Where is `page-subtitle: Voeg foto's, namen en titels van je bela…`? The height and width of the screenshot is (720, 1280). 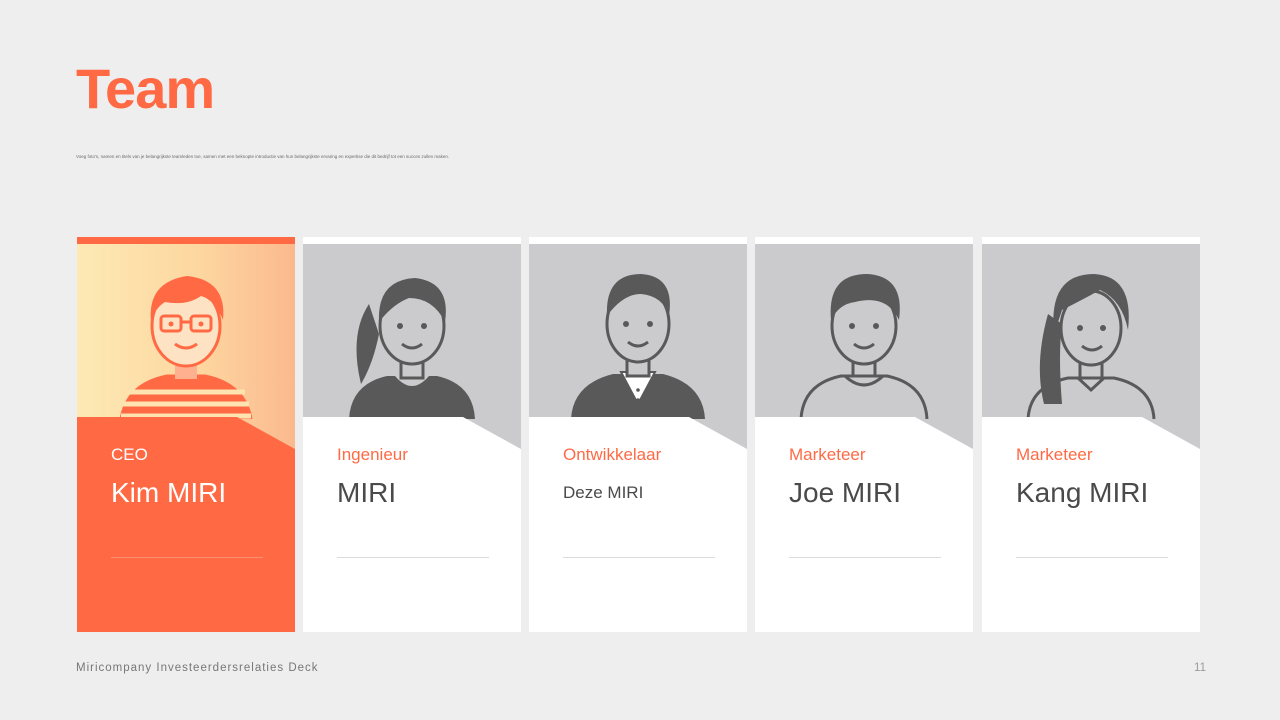
page-subtitle: Voeg foto's, namen en titels van je bela… is located at coordinates (263, 156).